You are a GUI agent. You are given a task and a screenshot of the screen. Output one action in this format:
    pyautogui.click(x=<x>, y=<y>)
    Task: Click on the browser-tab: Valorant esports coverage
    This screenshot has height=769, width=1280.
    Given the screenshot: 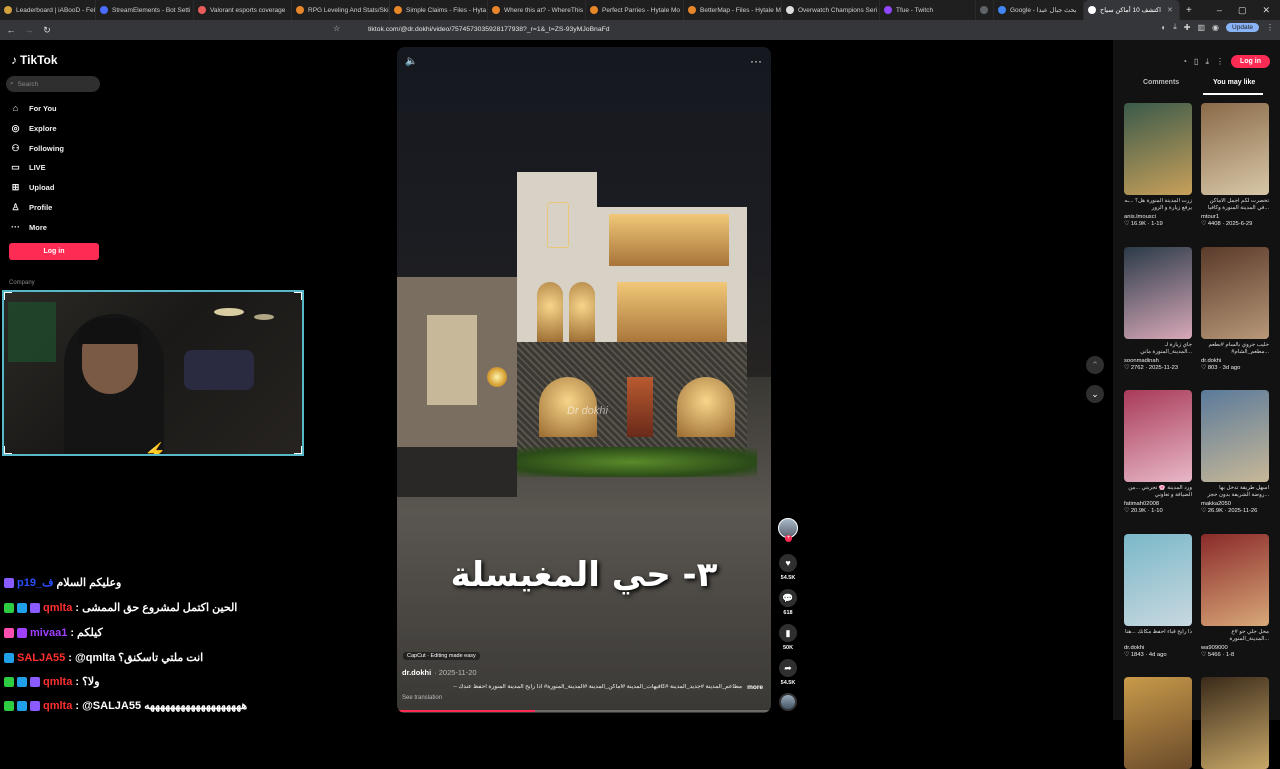 What is the action you would take?
    pyautogui.click(x=243, y=10)
    